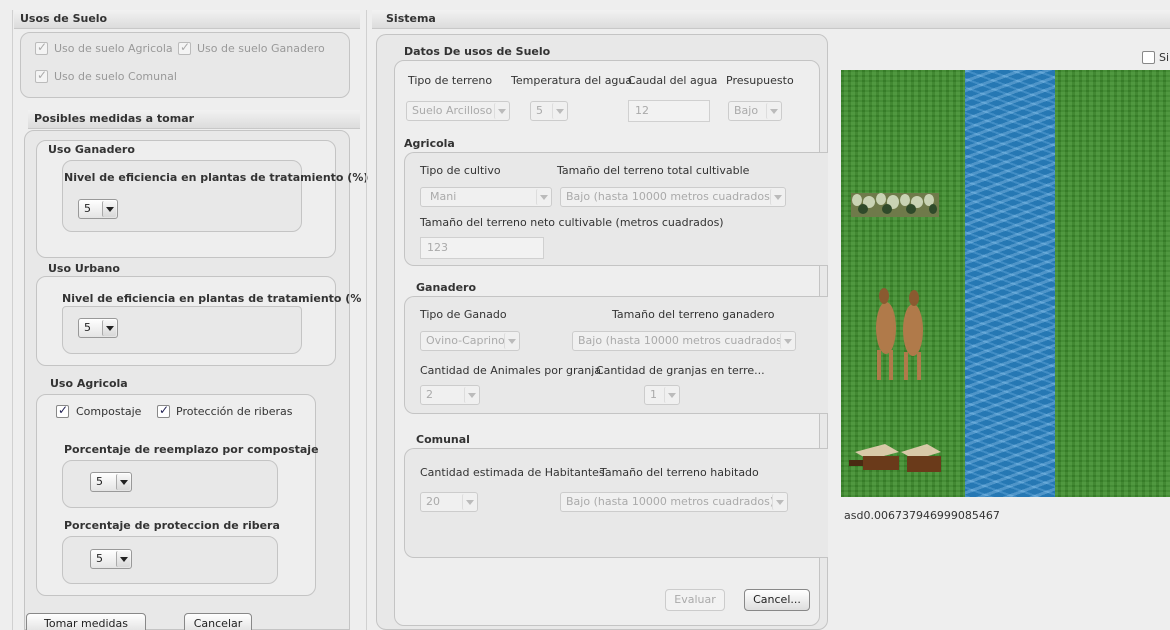 The width and height of the screenshot is (1170, 630). Describe the element at coordinates (99, 481) in the screenshot. I see `reemplazo-value: 5` at that location.